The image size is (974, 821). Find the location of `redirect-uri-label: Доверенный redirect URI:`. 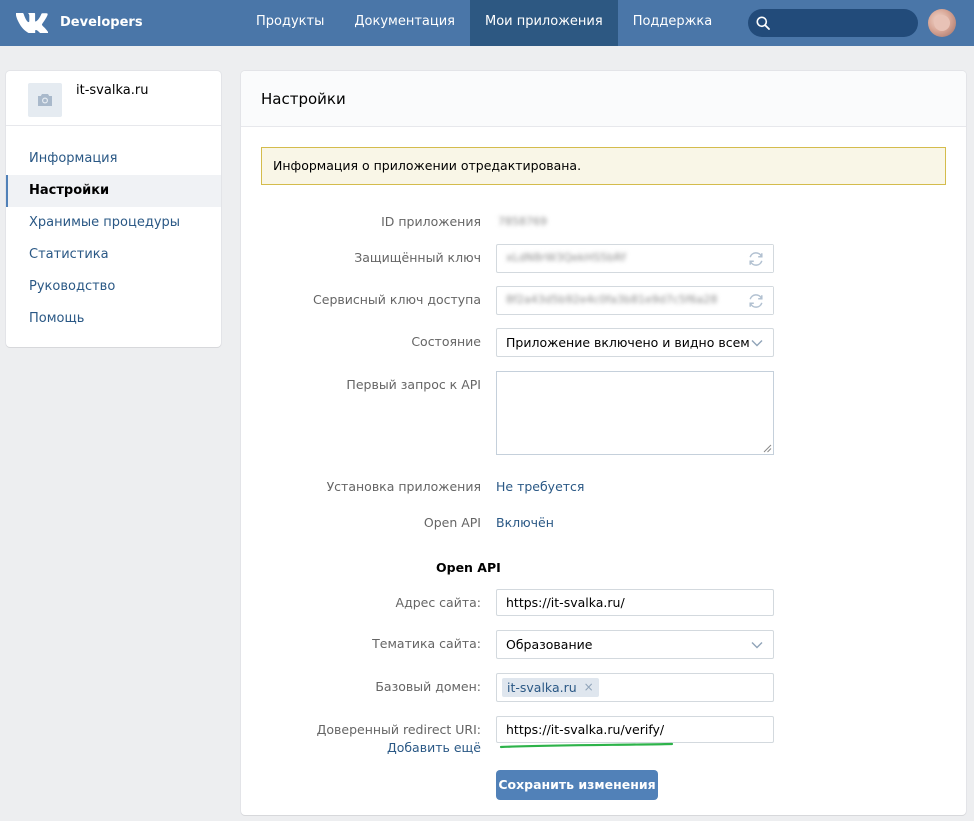

redirect-uri-label: Доверенный redirect URI: is located at coordinates (398, 729).